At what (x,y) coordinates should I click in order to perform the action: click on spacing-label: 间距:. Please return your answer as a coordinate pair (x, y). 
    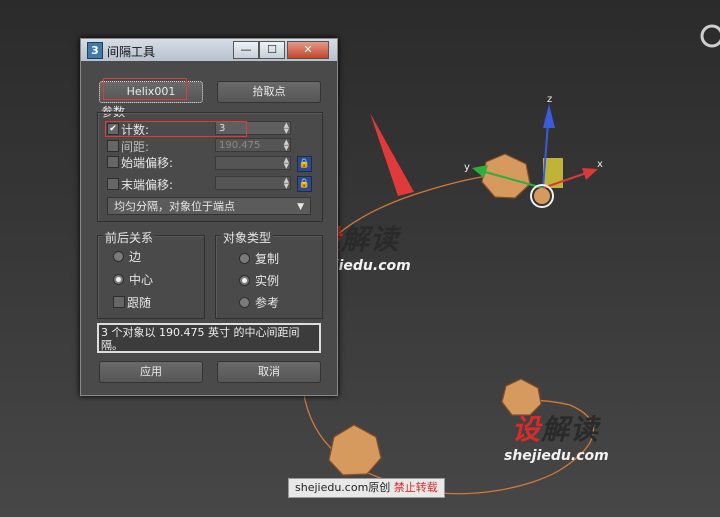
    Looking at the image, I should click on (135, 147).